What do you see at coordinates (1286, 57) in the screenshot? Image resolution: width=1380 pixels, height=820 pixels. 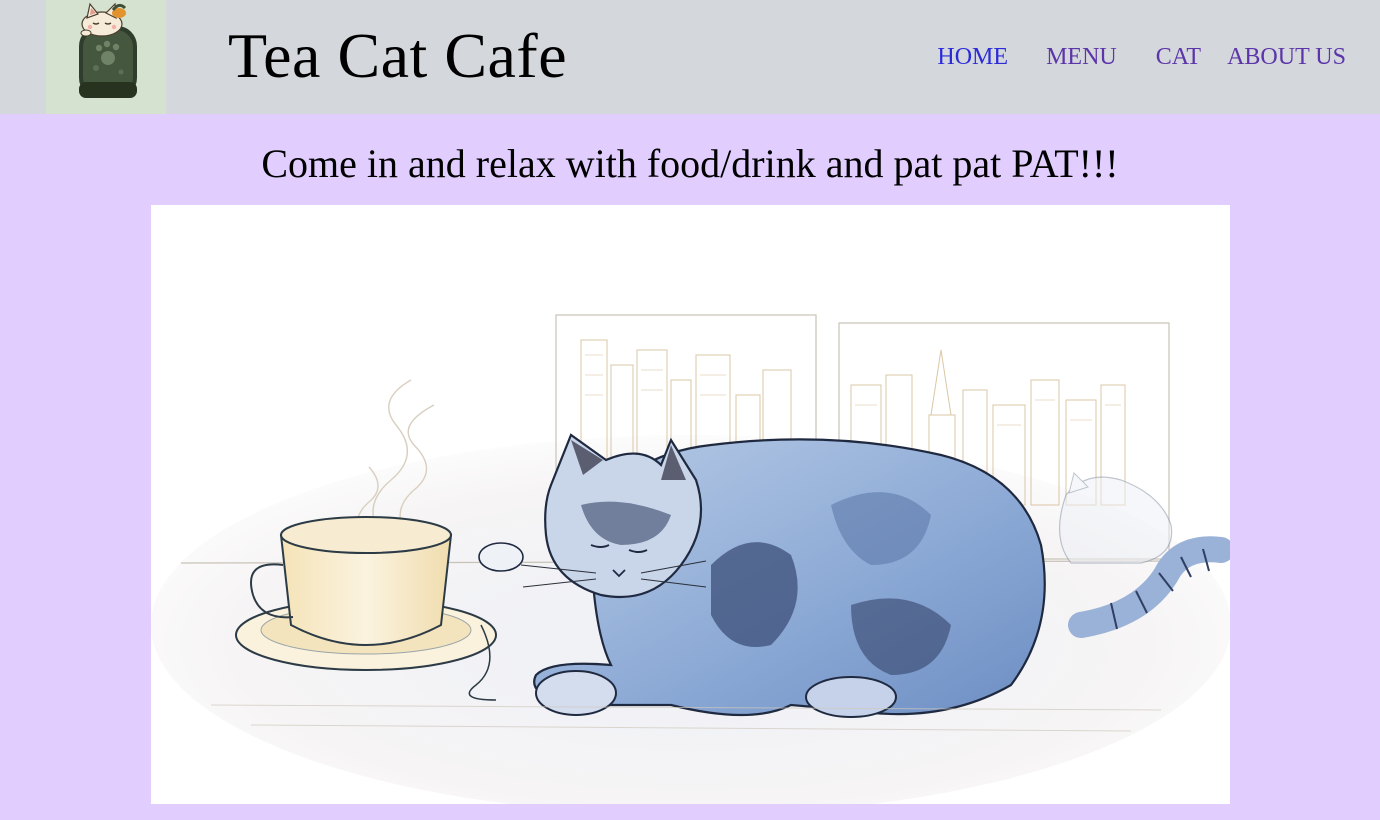 I see `nav-link-about-us: ABOUT US` at bounding box center [1286, 57].